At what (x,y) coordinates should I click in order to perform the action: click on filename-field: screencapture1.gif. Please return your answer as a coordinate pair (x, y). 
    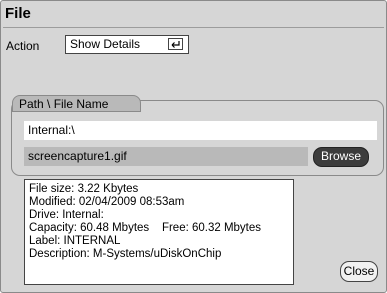
    Looking at the image, I should click on (166, 156).